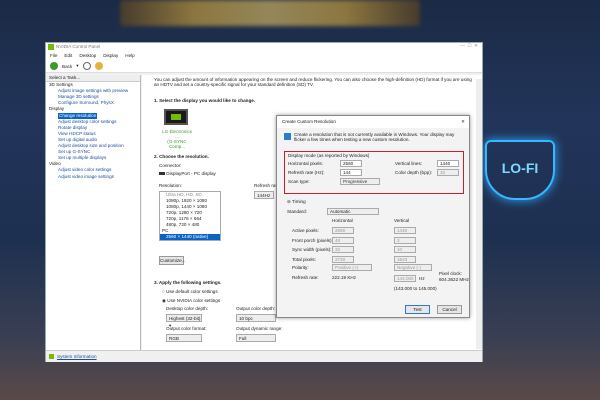  What do you see at coordinates (191, 301) in the screenshot?
I see `radio-nvidia: ◉ Use NVIDIA color settings` at bounding box center [191, 301].